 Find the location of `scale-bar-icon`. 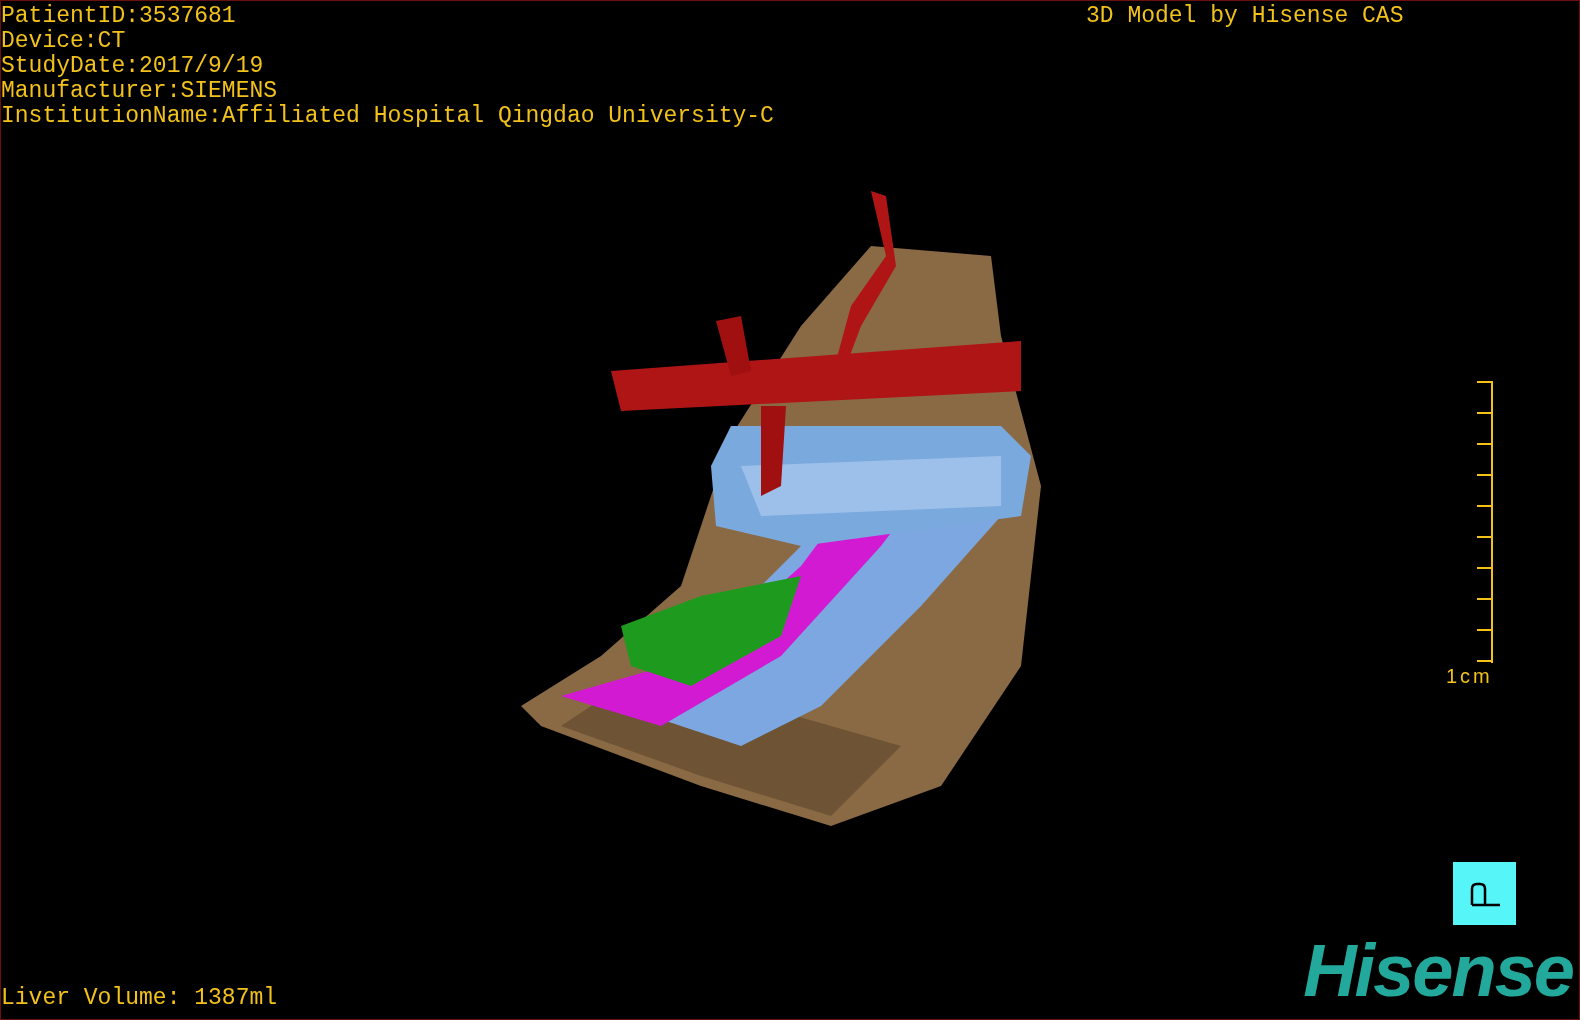

scale-bar-icon is located at coordinates (1485, 522).